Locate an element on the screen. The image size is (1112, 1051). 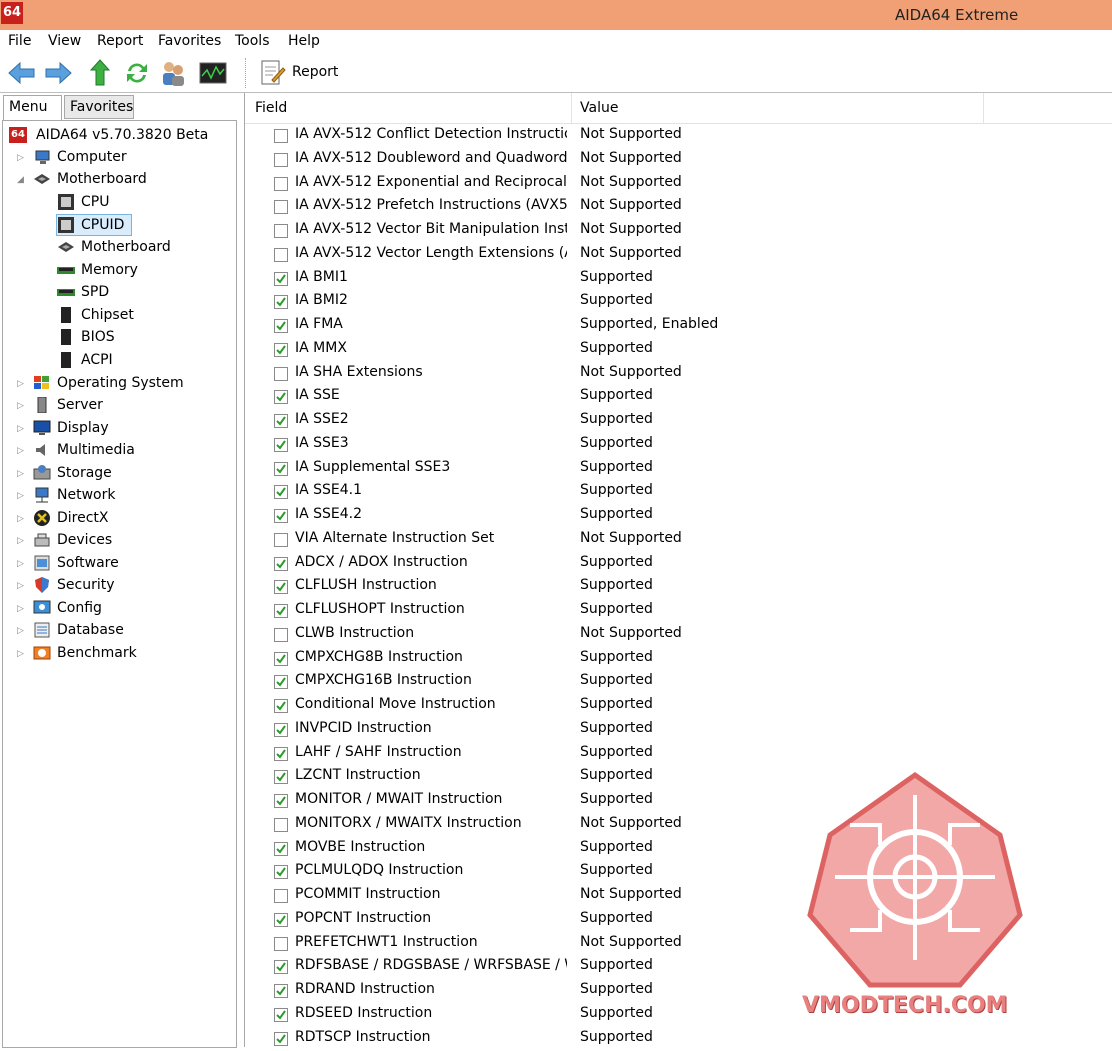
users-icon is located at coordinates (173, 73).